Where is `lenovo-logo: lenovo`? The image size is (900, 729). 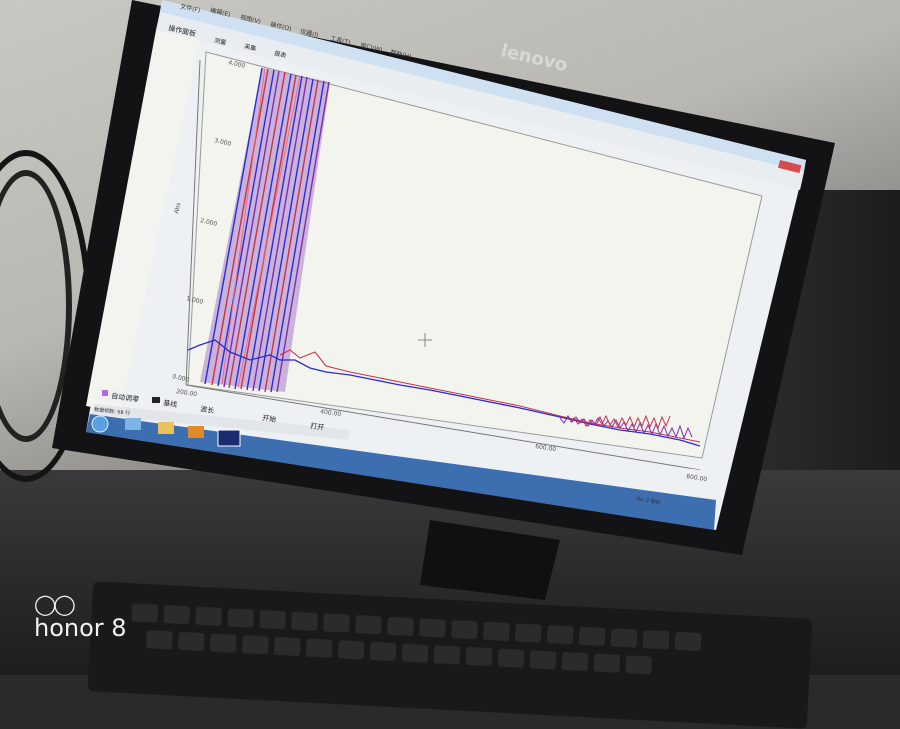 lenovo-logo: lenovo is located at coordinates (534, 58).